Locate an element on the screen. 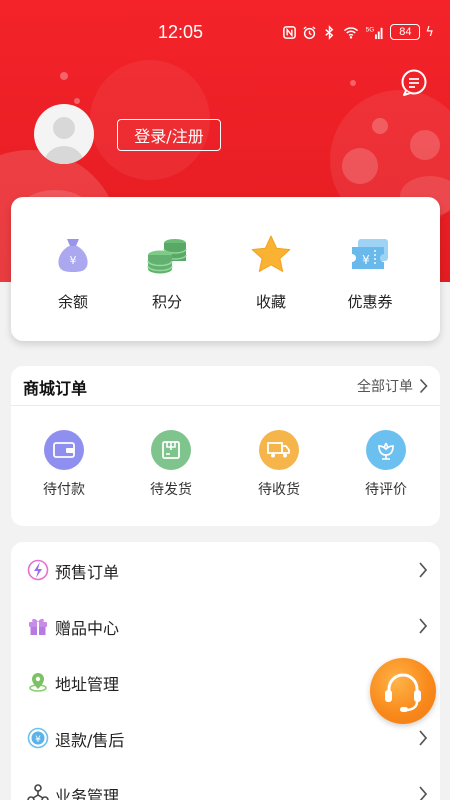  refund-icon: ¥ is located at coordinates (38, 738).